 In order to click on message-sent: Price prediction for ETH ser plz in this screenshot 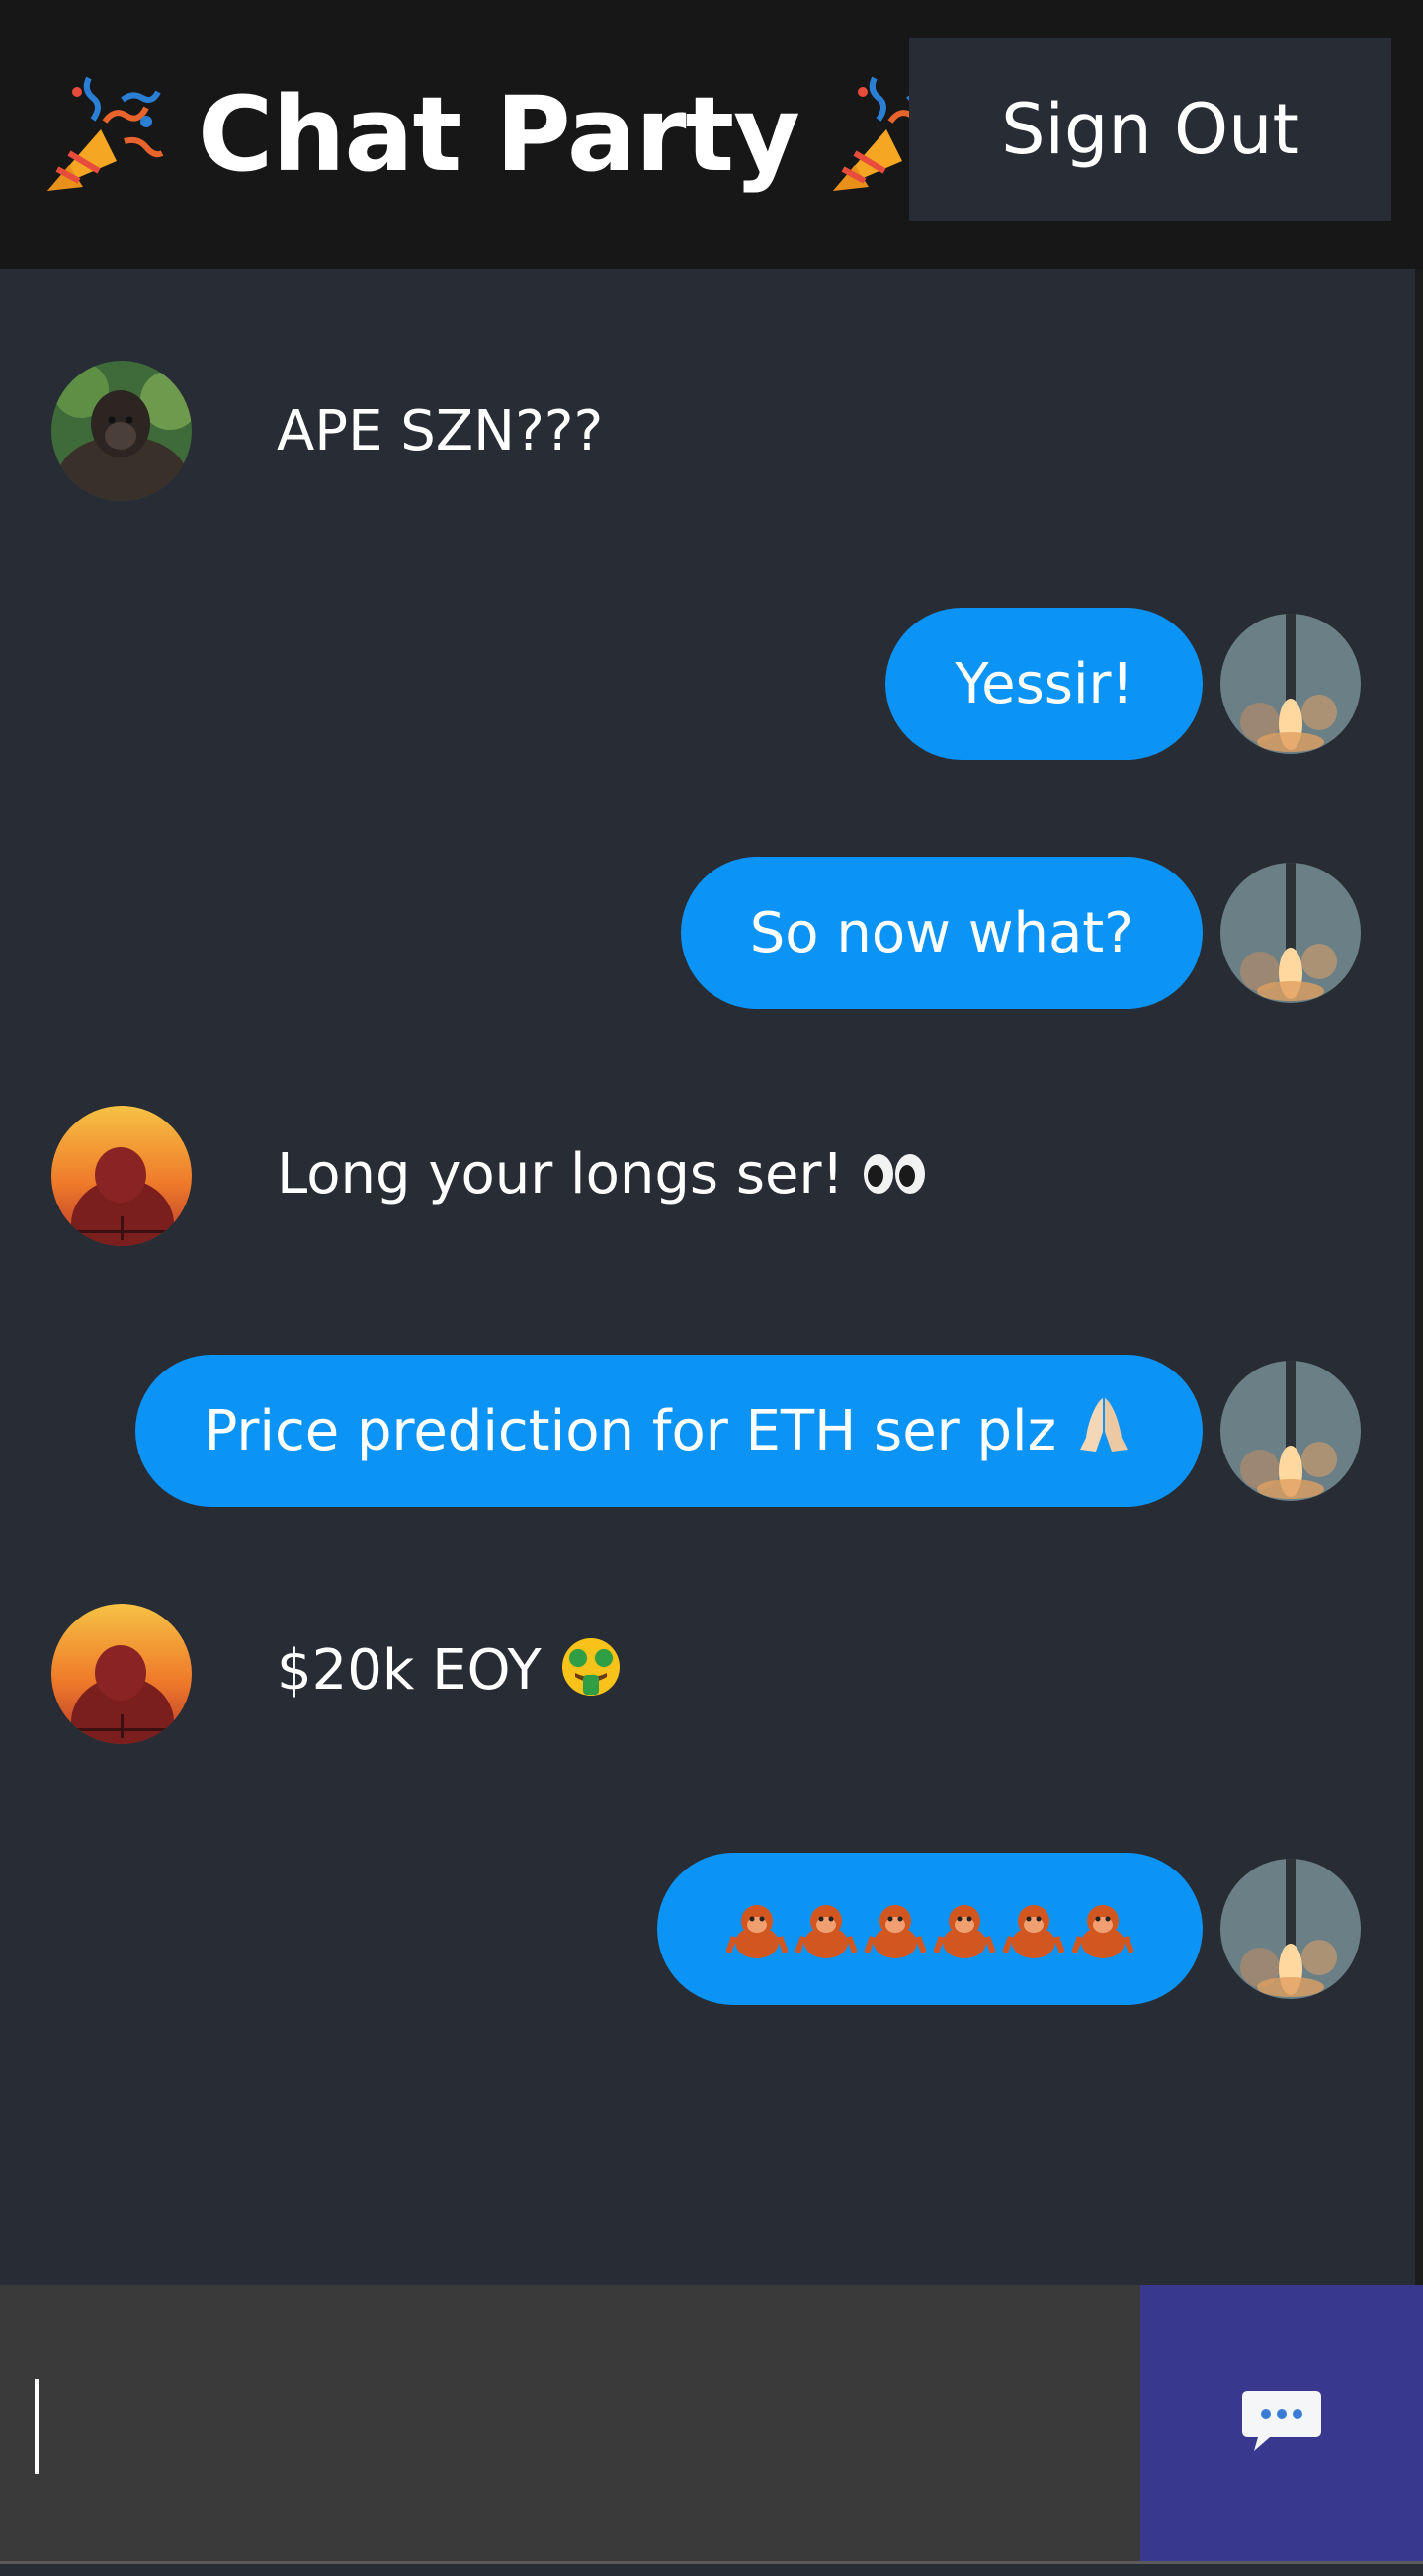, I will do `click(747, 1431)`.